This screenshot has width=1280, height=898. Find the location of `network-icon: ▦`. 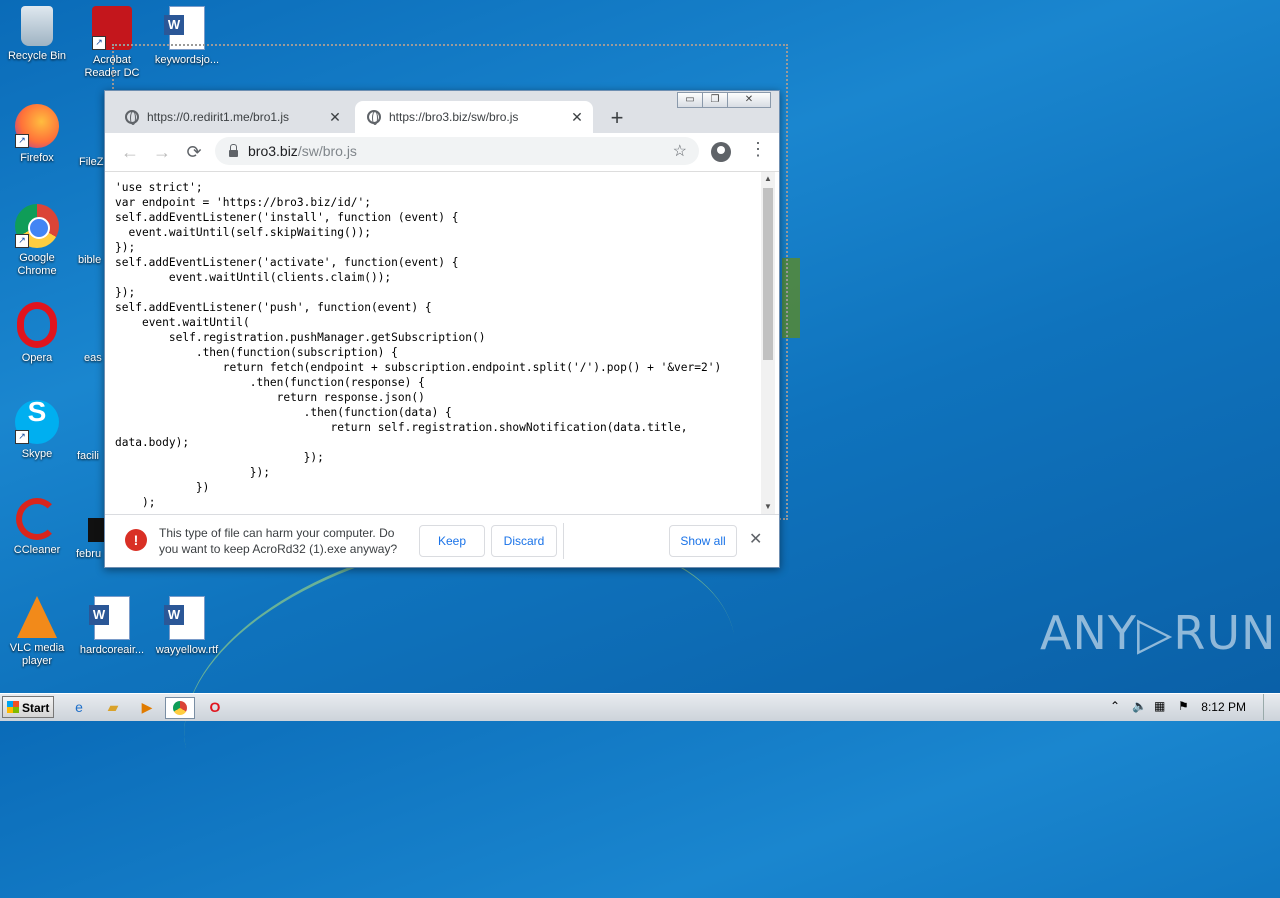

network-icon: ▦ is located at coordinates (1159, 706).